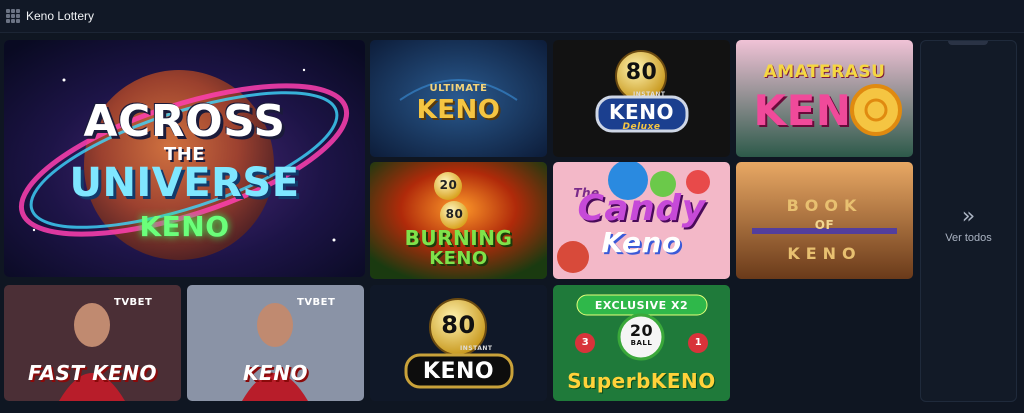 This screenshot has width=1024, height=413. Describe the element at coordinates (824, 225) in the screenshot. I see `game-title-line-2: OF` at that location.